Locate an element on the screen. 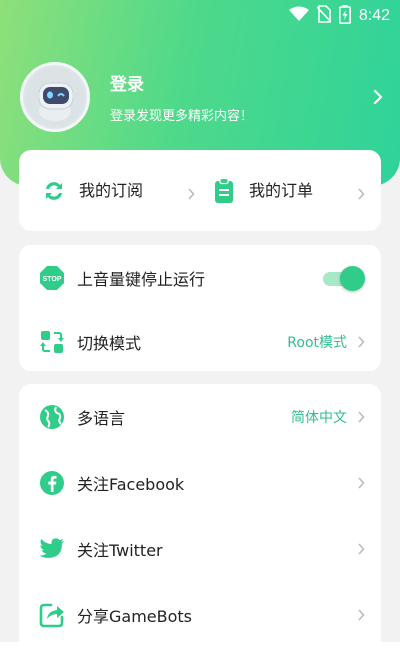 The height and width of the screenshot is (661, 400). my-subscription-label: 我的订阅 is located at coordinates (111, 190).